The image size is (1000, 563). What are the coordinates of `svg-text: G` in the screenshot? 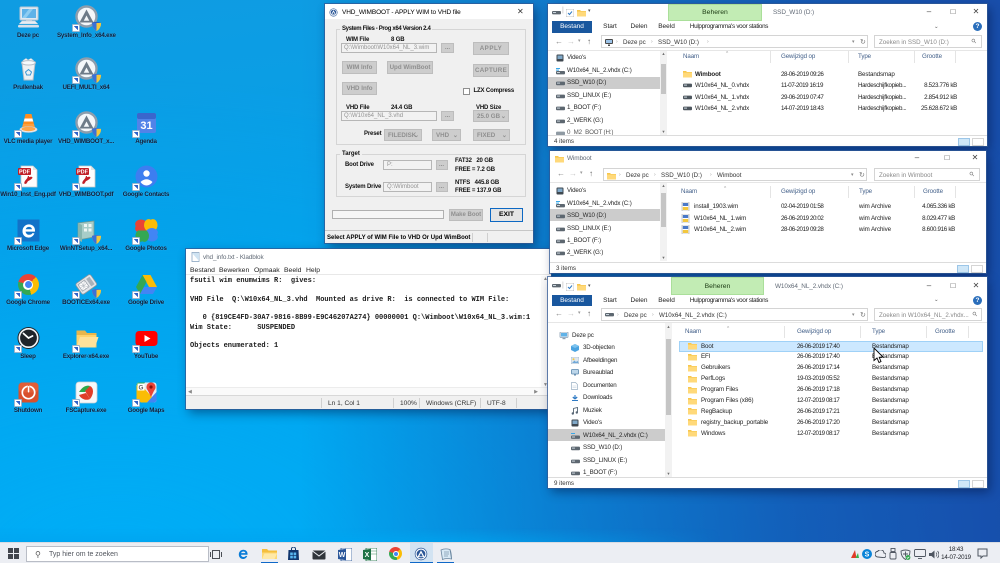 It's located at (140, 387).